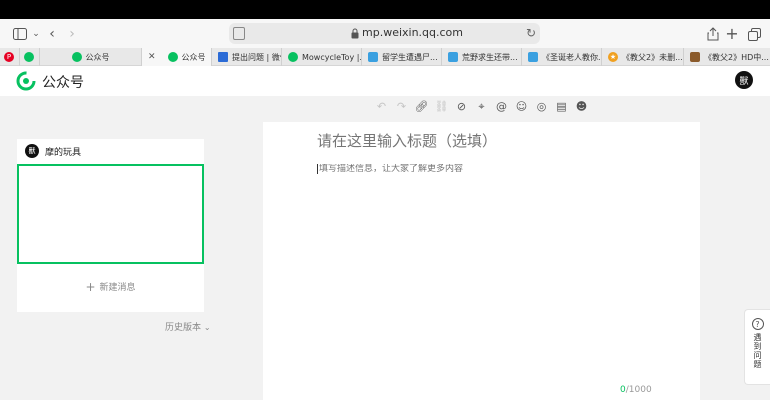 The image size is (770, 400). I want to click on location-icon: ⌖, so click(481, 106).